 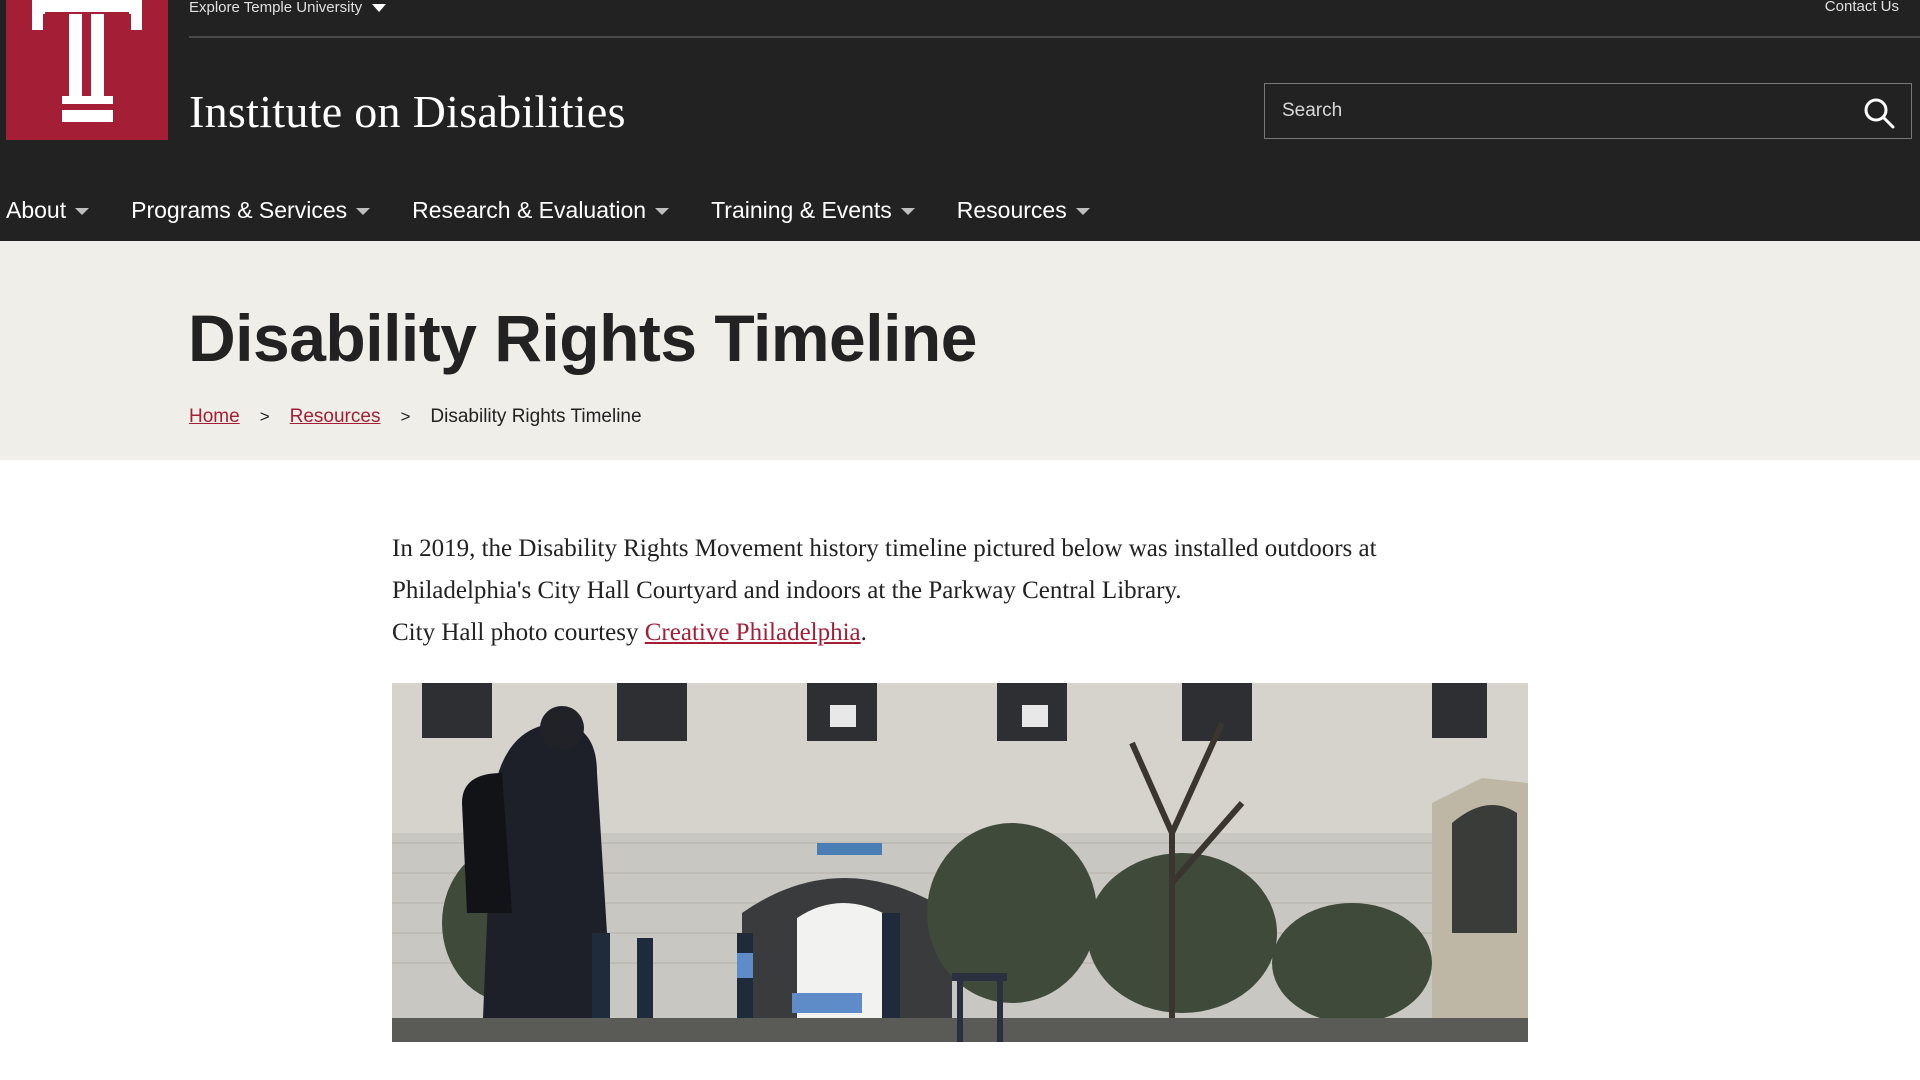 What do you see at coordinates (1545, 111) in the screenshot?
I see `search-input` at bounding box center [1545, 111].